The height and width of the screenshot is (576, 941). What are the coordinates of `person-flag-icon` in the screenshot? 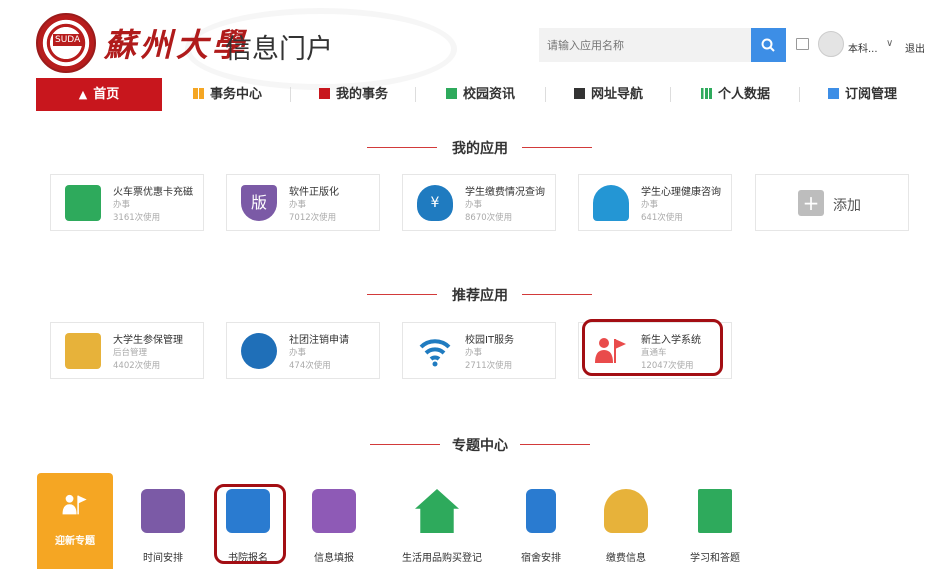 It's located at (74, 504).